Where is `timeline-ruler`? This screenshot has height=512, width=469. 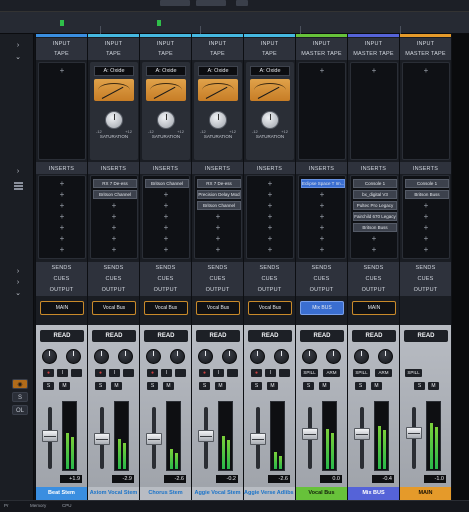
timeline-ruler is located at coordinates (234, 23).